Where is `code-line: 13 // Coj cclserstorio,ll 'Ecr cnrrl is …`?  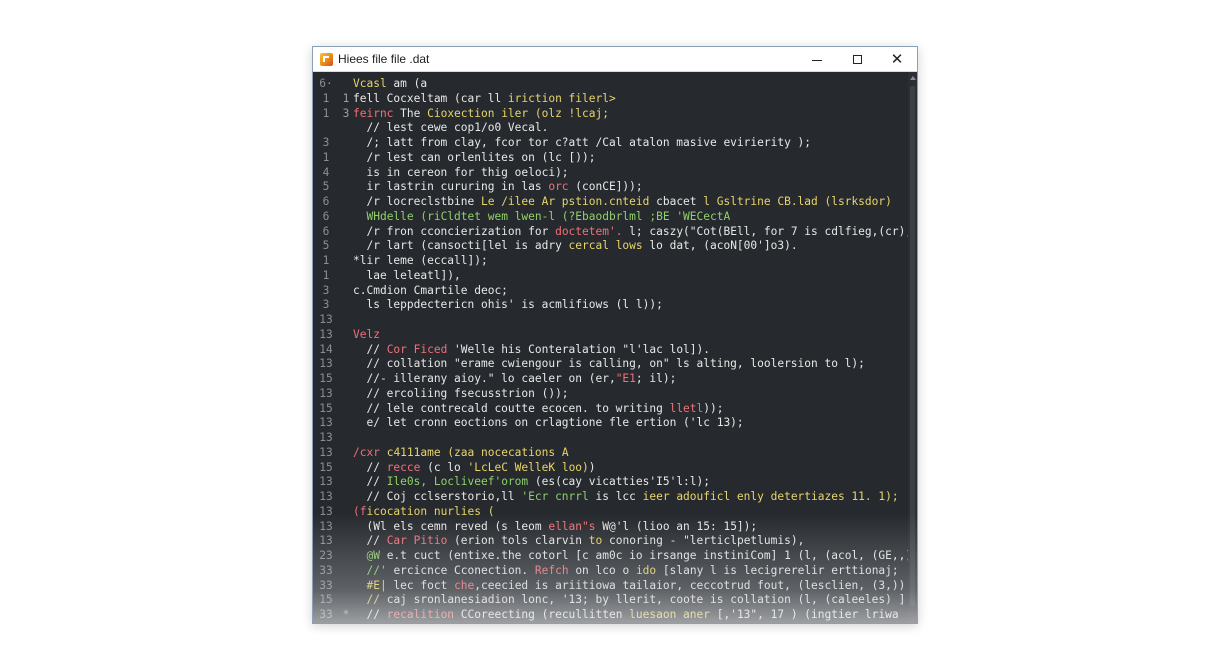
code-line: 13 // Coj cclserstorio,ll 'Ecr cnrrl is … is located at coordinates (615, 497).